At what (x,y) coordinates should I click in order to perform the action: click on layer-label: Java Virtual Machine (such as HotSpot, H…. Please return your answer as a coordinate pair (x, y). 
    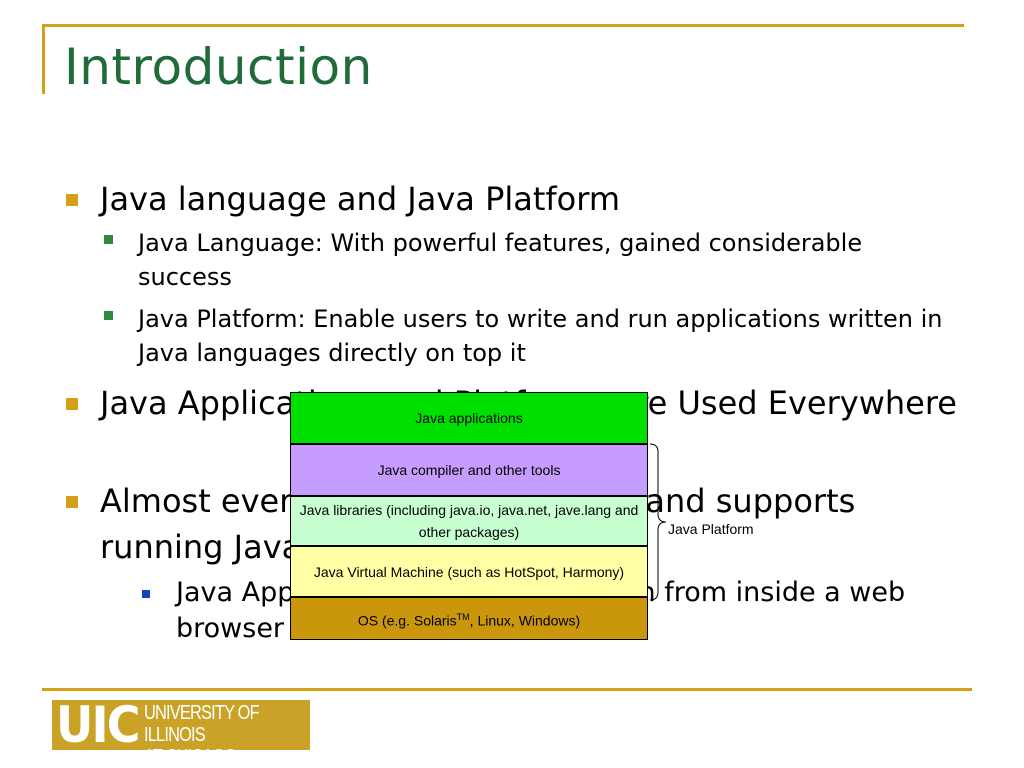
    Looking at the image, I should click on (469, 571).